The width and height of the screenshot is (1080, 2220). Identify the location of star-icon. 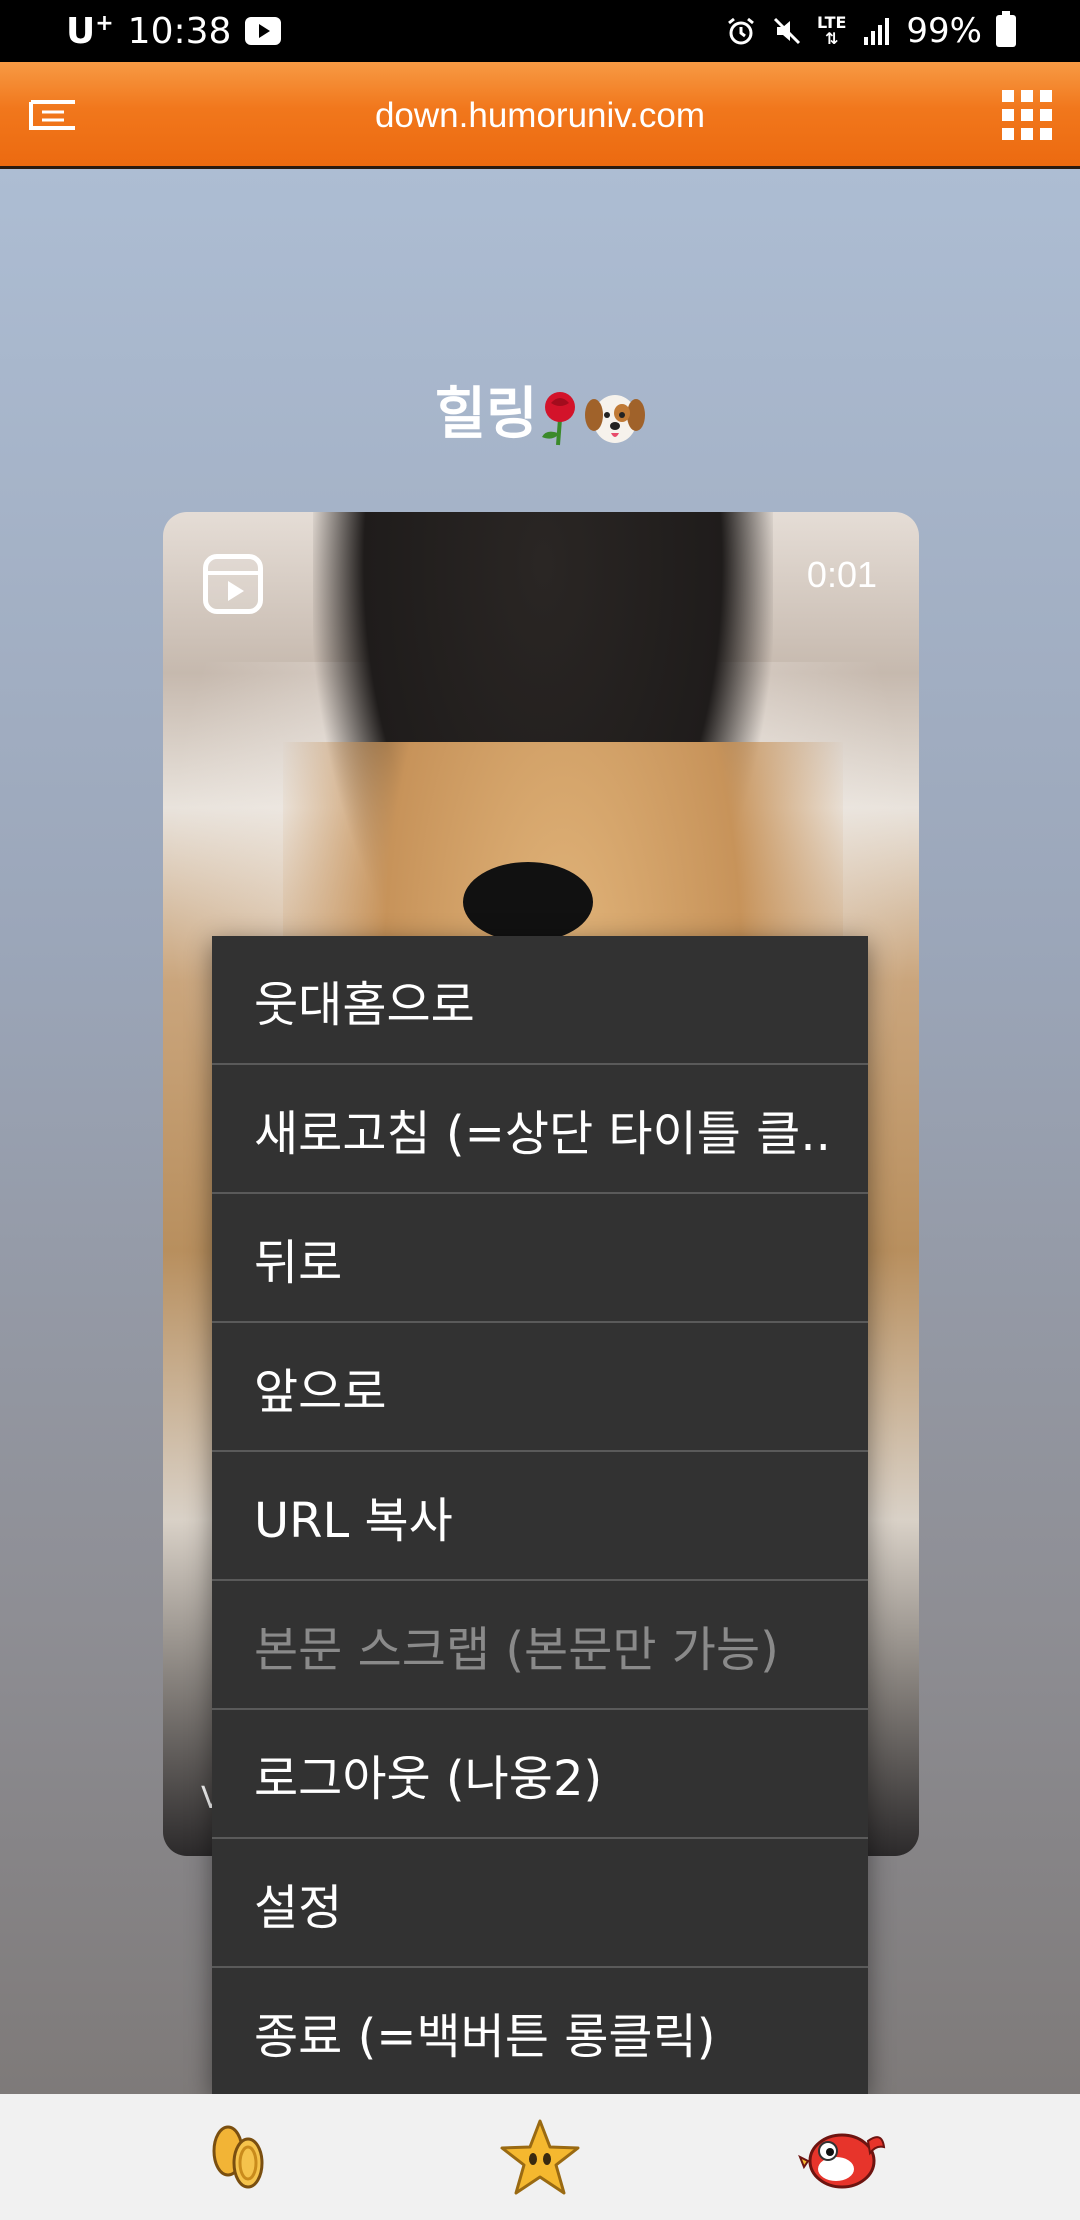
(540, 2157).